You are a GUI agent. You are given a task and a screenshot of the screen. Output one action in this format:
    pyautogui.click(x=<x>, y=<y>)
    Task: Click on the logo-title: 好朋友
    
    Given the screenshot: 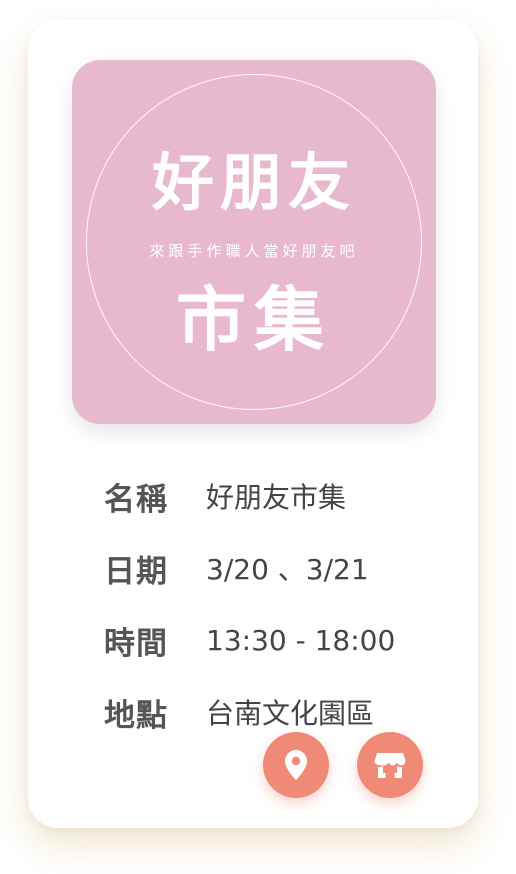 What is the action you would take?
    pyautogui.click(x=253, y=182)
    